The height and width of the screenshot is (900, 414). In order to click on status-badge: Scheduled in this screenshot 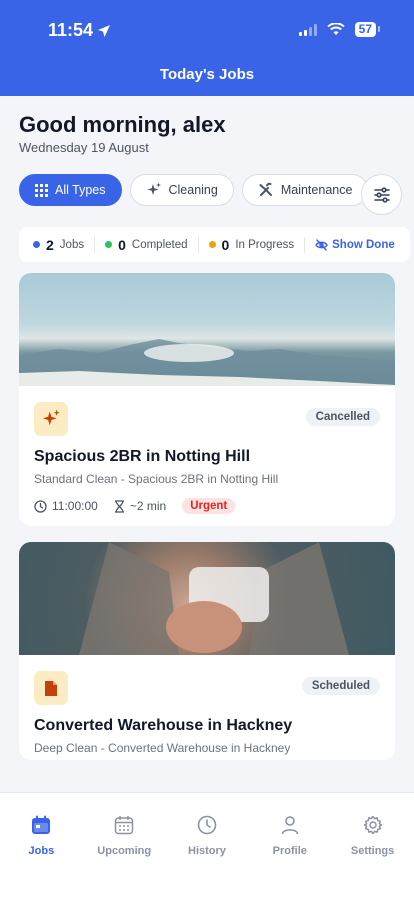, I will do `click(340, 686)`.